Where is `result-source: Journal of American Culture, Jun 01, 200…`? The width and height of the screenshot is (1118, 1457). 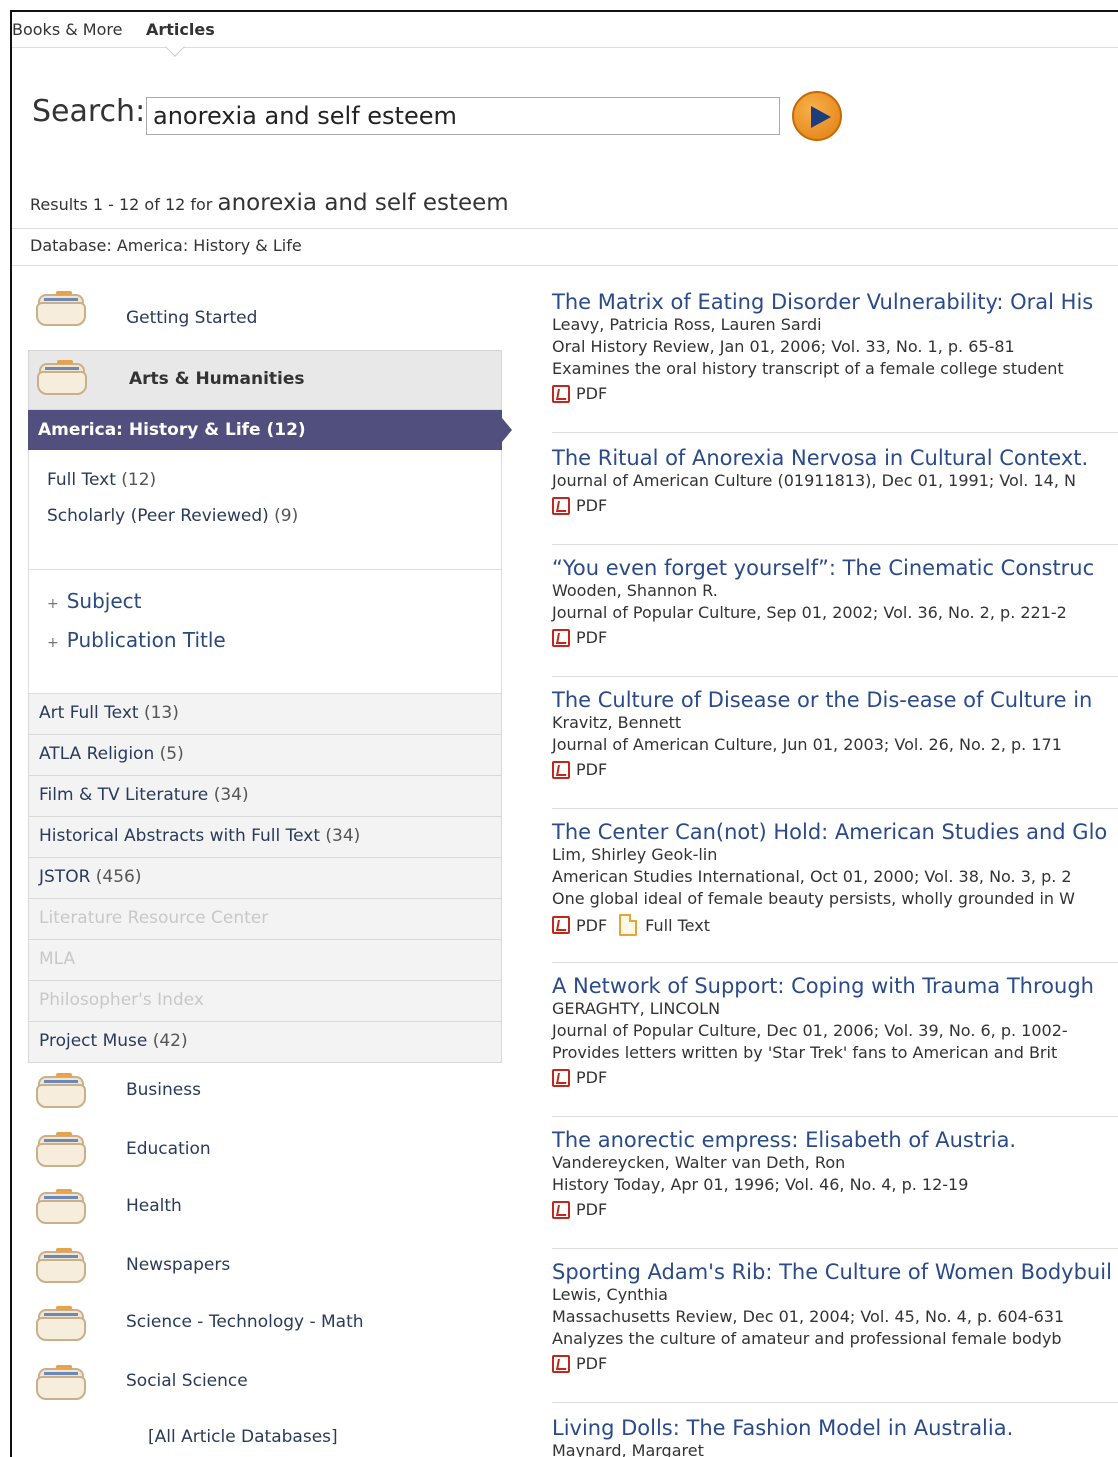 result-source: Journal of American Culture, Jun 01, 200… is located at coordinates (807, 744).